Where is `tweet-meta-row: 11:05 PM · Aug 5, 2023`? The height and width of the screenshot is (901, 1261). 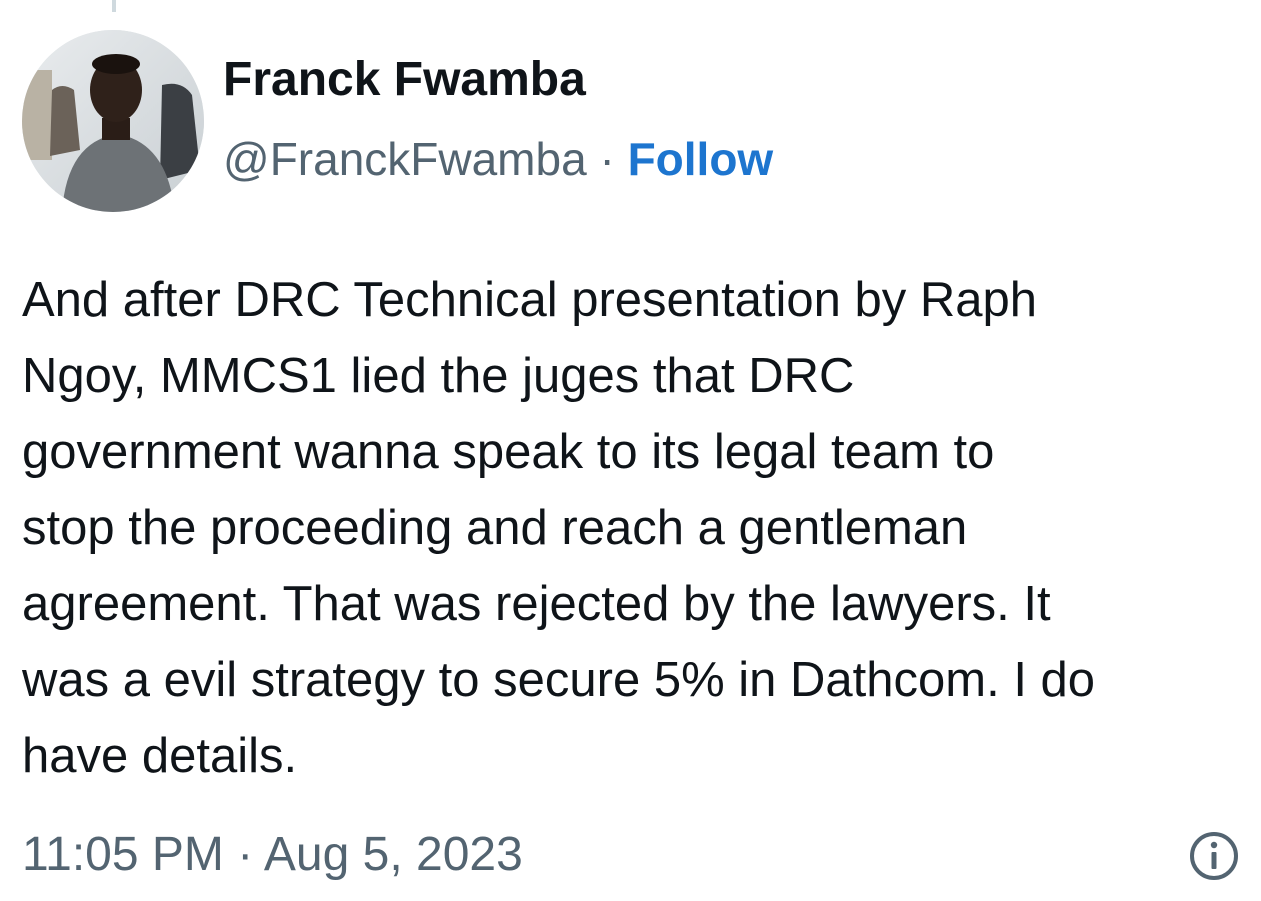 tweet-meta-row: 11:05 PM · Aug 5, 2023 is located at coordinates (631, 856).